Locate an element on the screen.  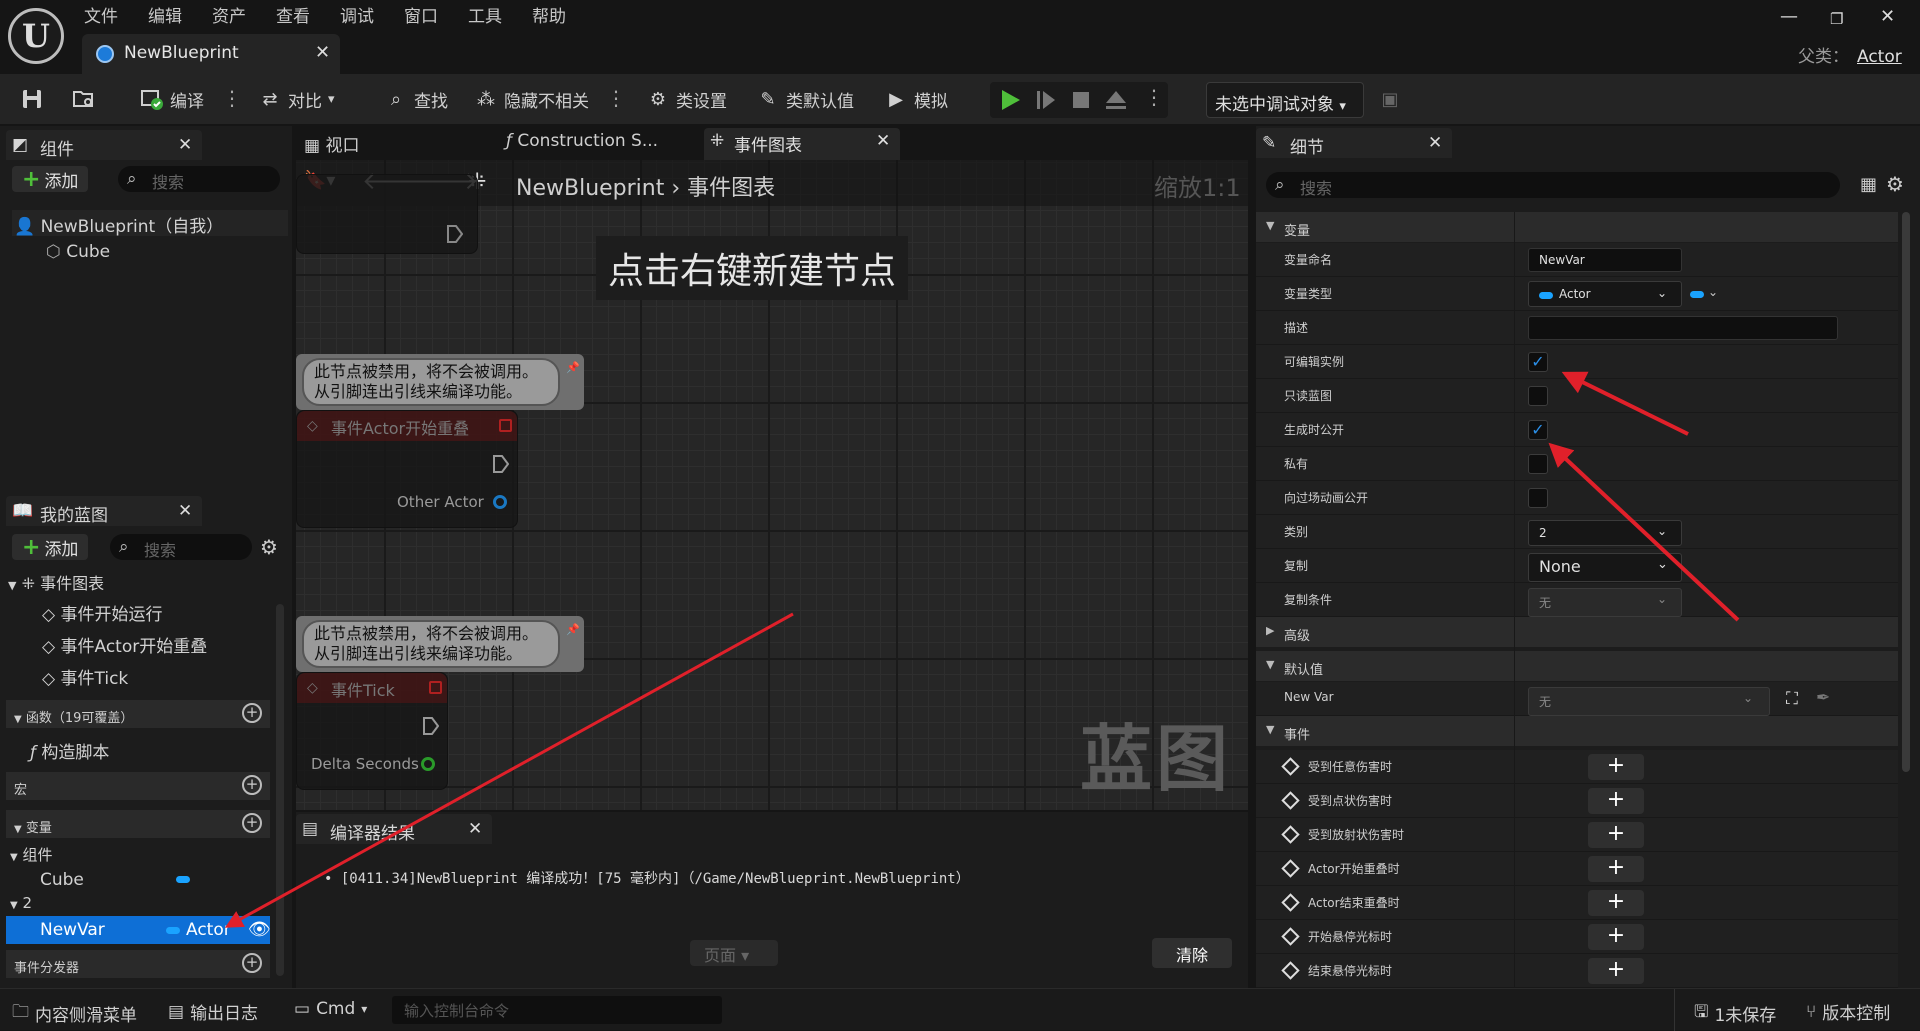
private-checkbox is located at coordinates (1538, 464).